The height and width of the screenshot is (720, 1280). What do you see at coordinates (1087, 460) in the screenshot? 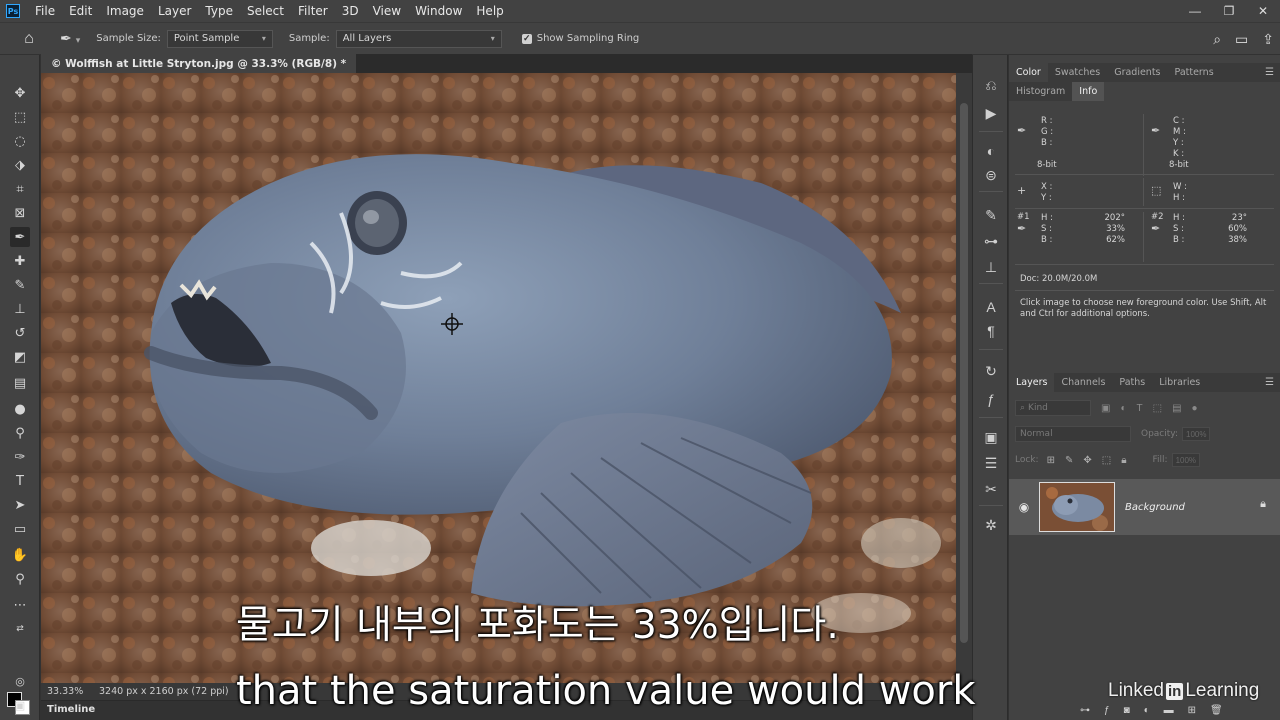
I see `lock-position-icon: ✥` at bounding box center [1087, 460].